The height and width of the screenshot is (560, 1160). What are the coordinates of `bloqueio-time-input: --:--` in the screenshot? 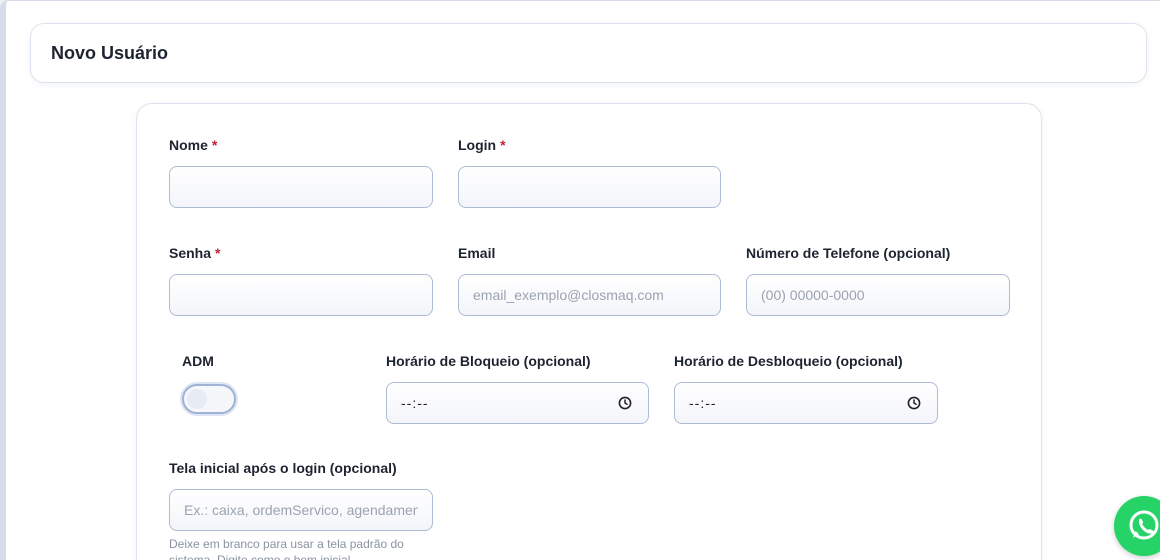 It's located at (517, 403).